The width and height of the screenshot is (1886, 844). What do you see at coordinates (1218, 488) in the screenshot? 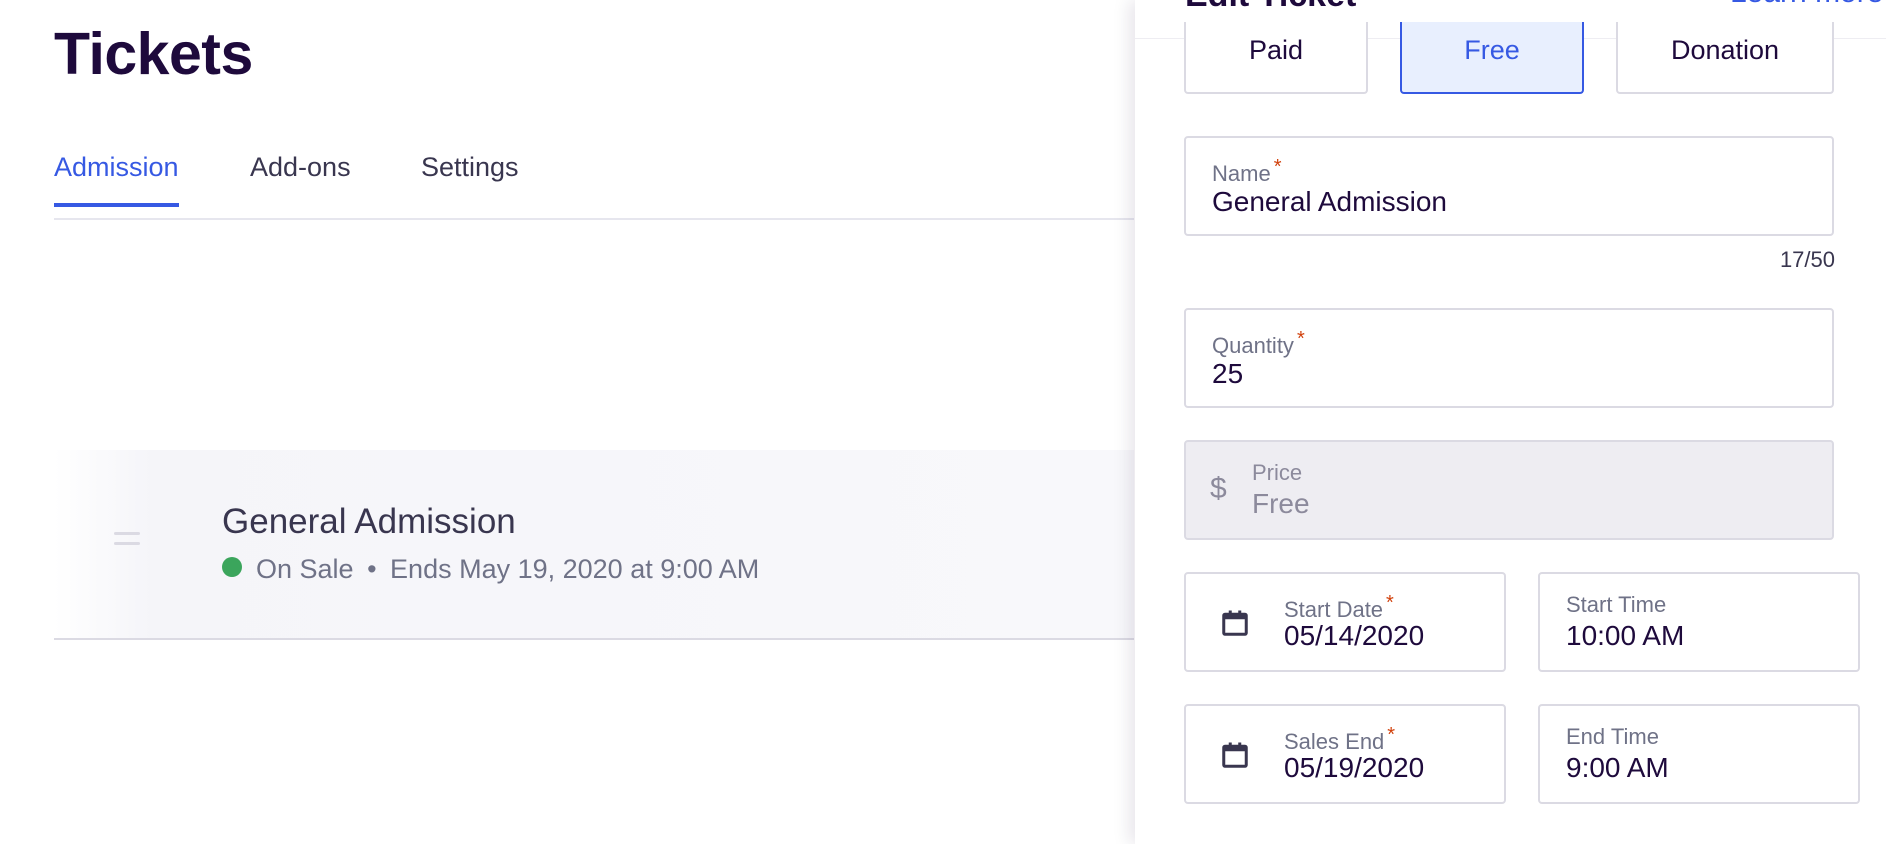
I see `dollar-icon: $` at bounding box center [1218, 488].